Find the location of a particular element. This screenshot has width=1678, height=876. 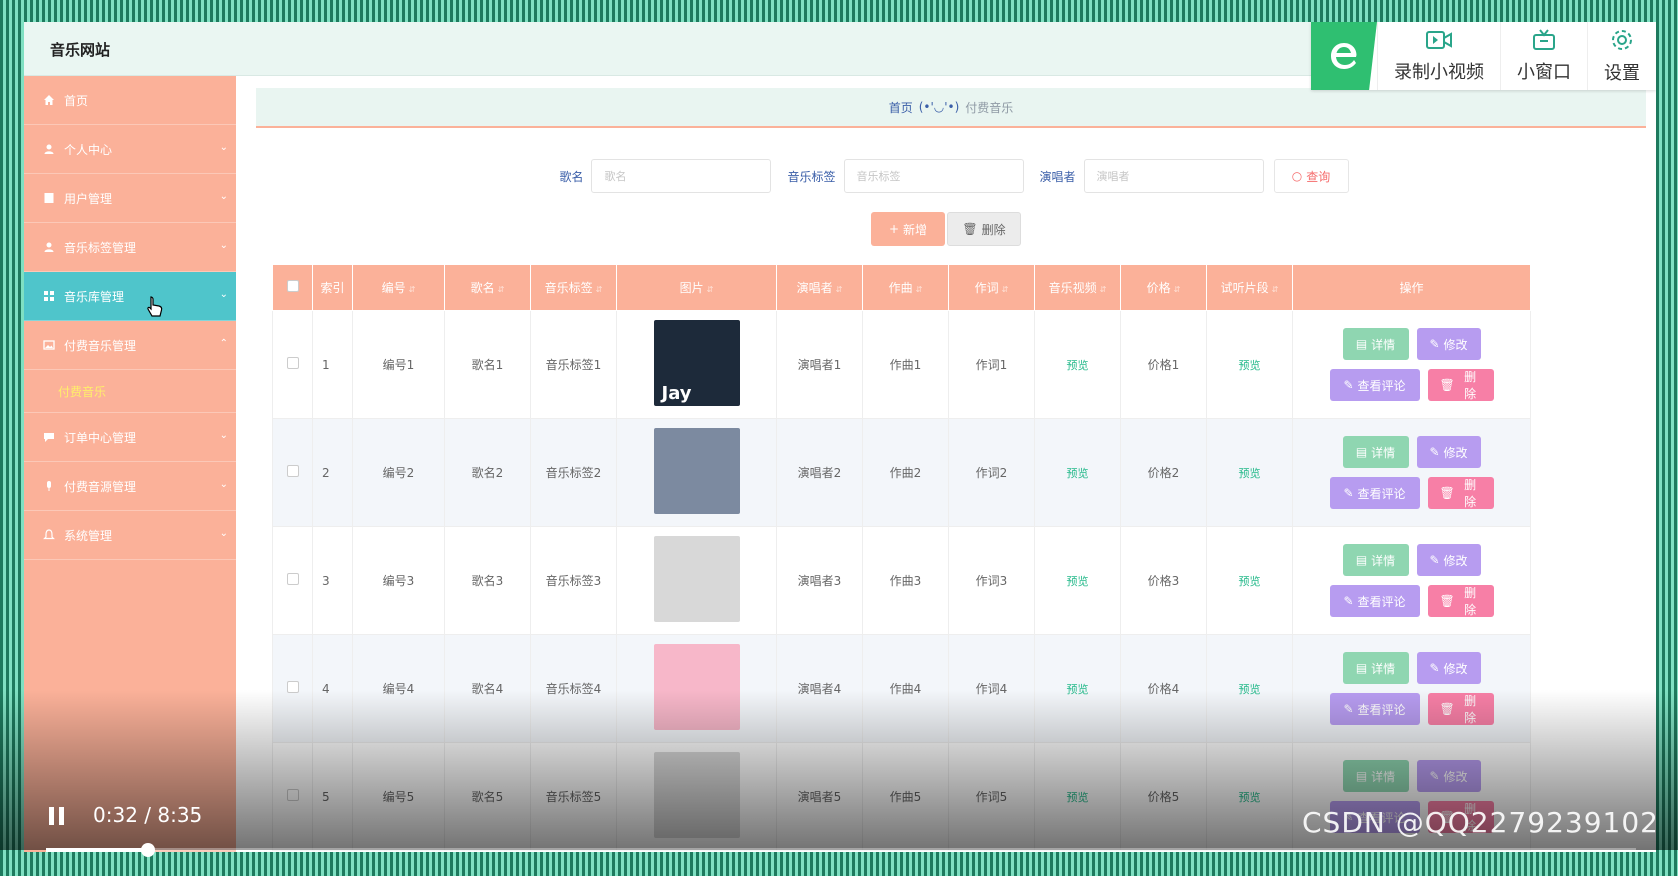

cell-composer: 作曲3 is located at coordinates (905, 580).